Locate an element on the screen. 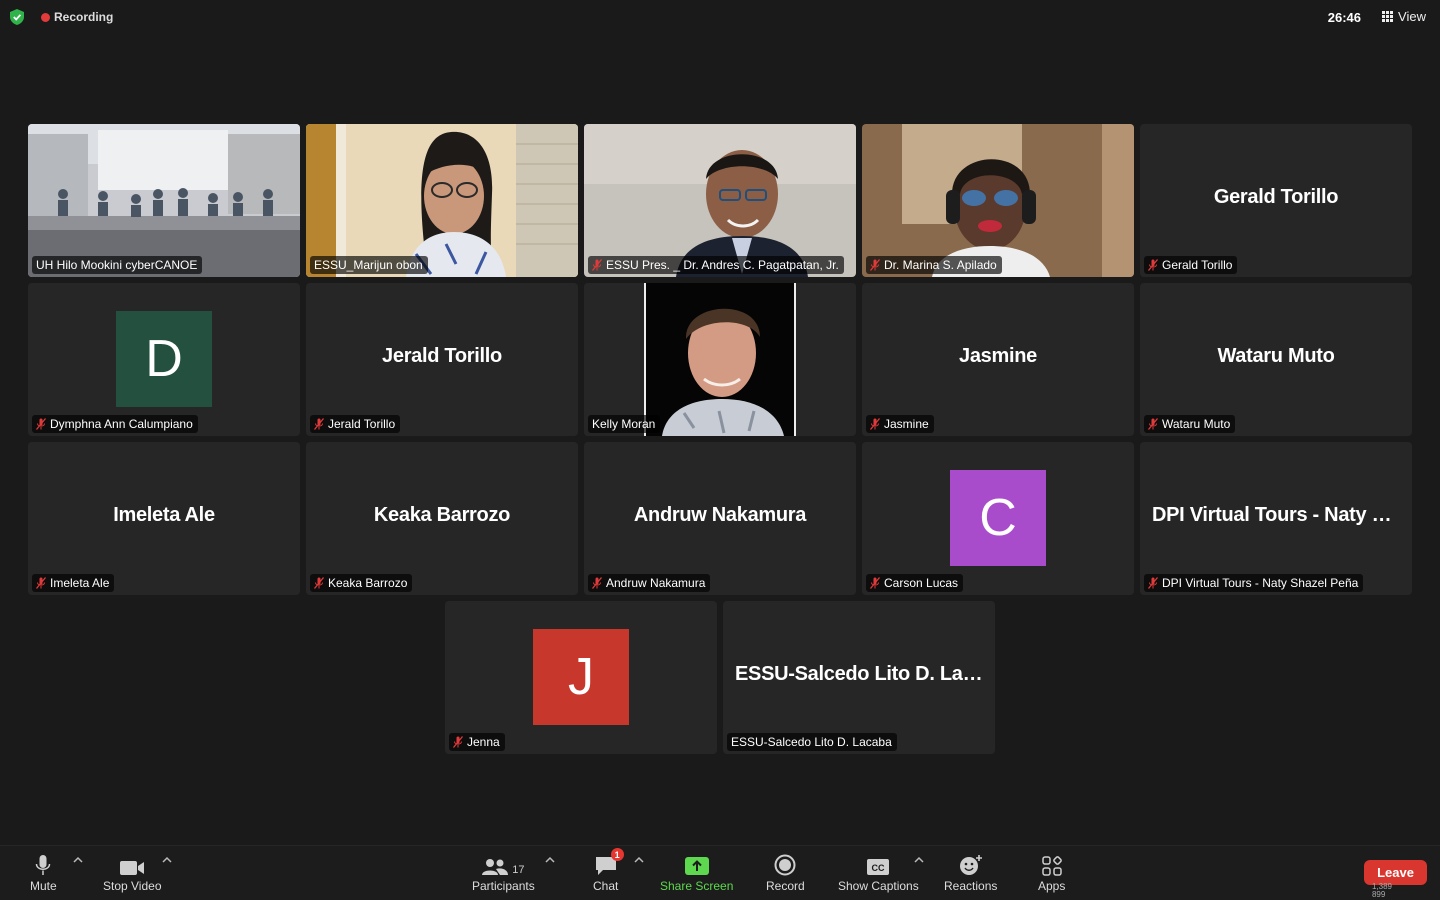 This screenshot has height=900, width=1440. captions-options-chevron-icon is located at coordinates (919, 860).